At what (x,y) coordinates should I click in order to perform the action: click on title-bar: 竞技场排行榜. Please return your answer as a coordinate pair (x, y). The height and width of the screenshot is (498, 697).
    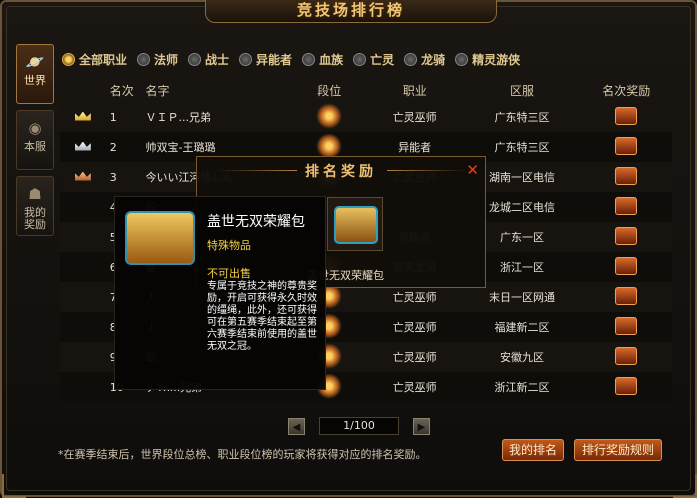
    Looking at the image, I should click on (351, 11).